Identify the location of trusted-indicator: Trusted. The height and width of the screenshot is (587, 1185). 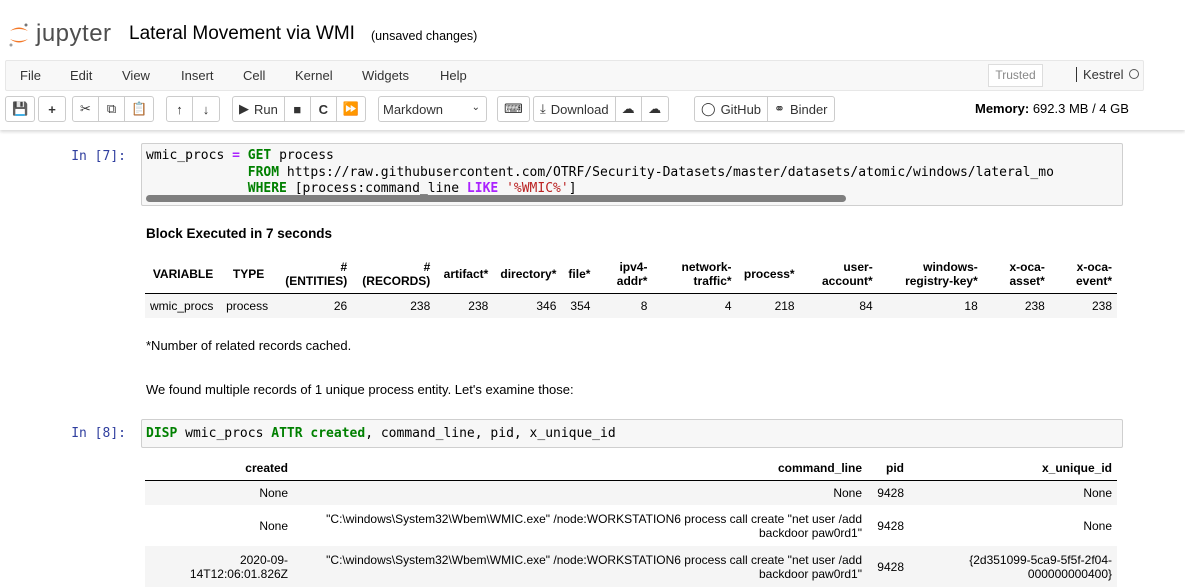
(1015, 75).